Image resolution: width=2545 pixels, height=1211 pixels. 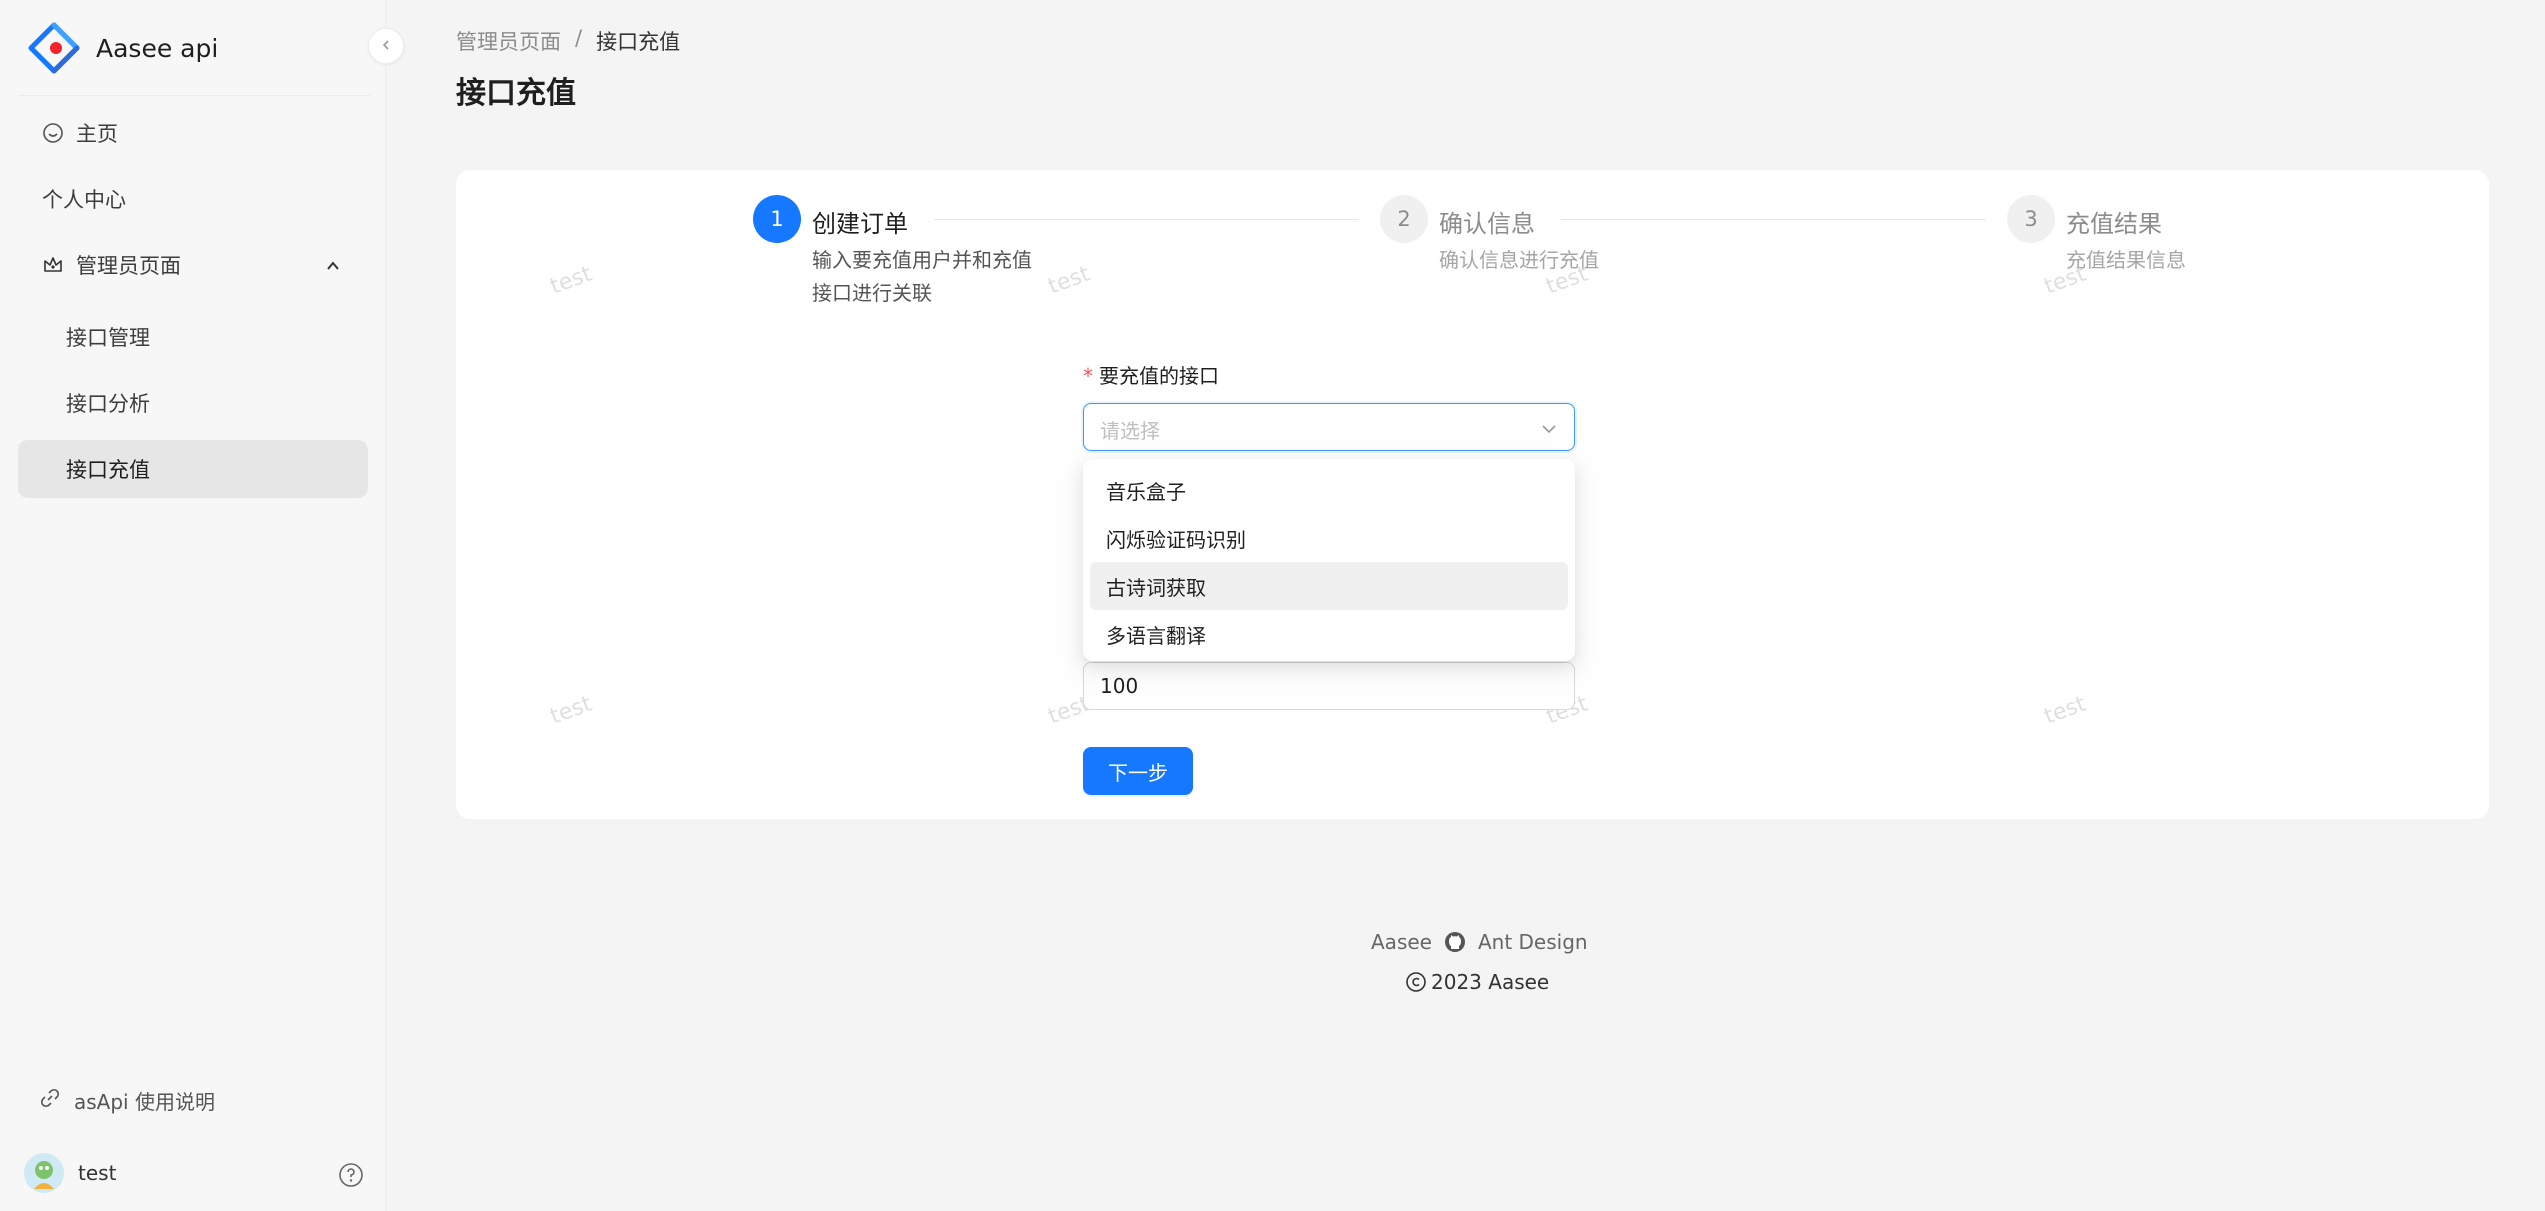 I want to click on interface-select: 请选择, so click(x=1329, y=427).